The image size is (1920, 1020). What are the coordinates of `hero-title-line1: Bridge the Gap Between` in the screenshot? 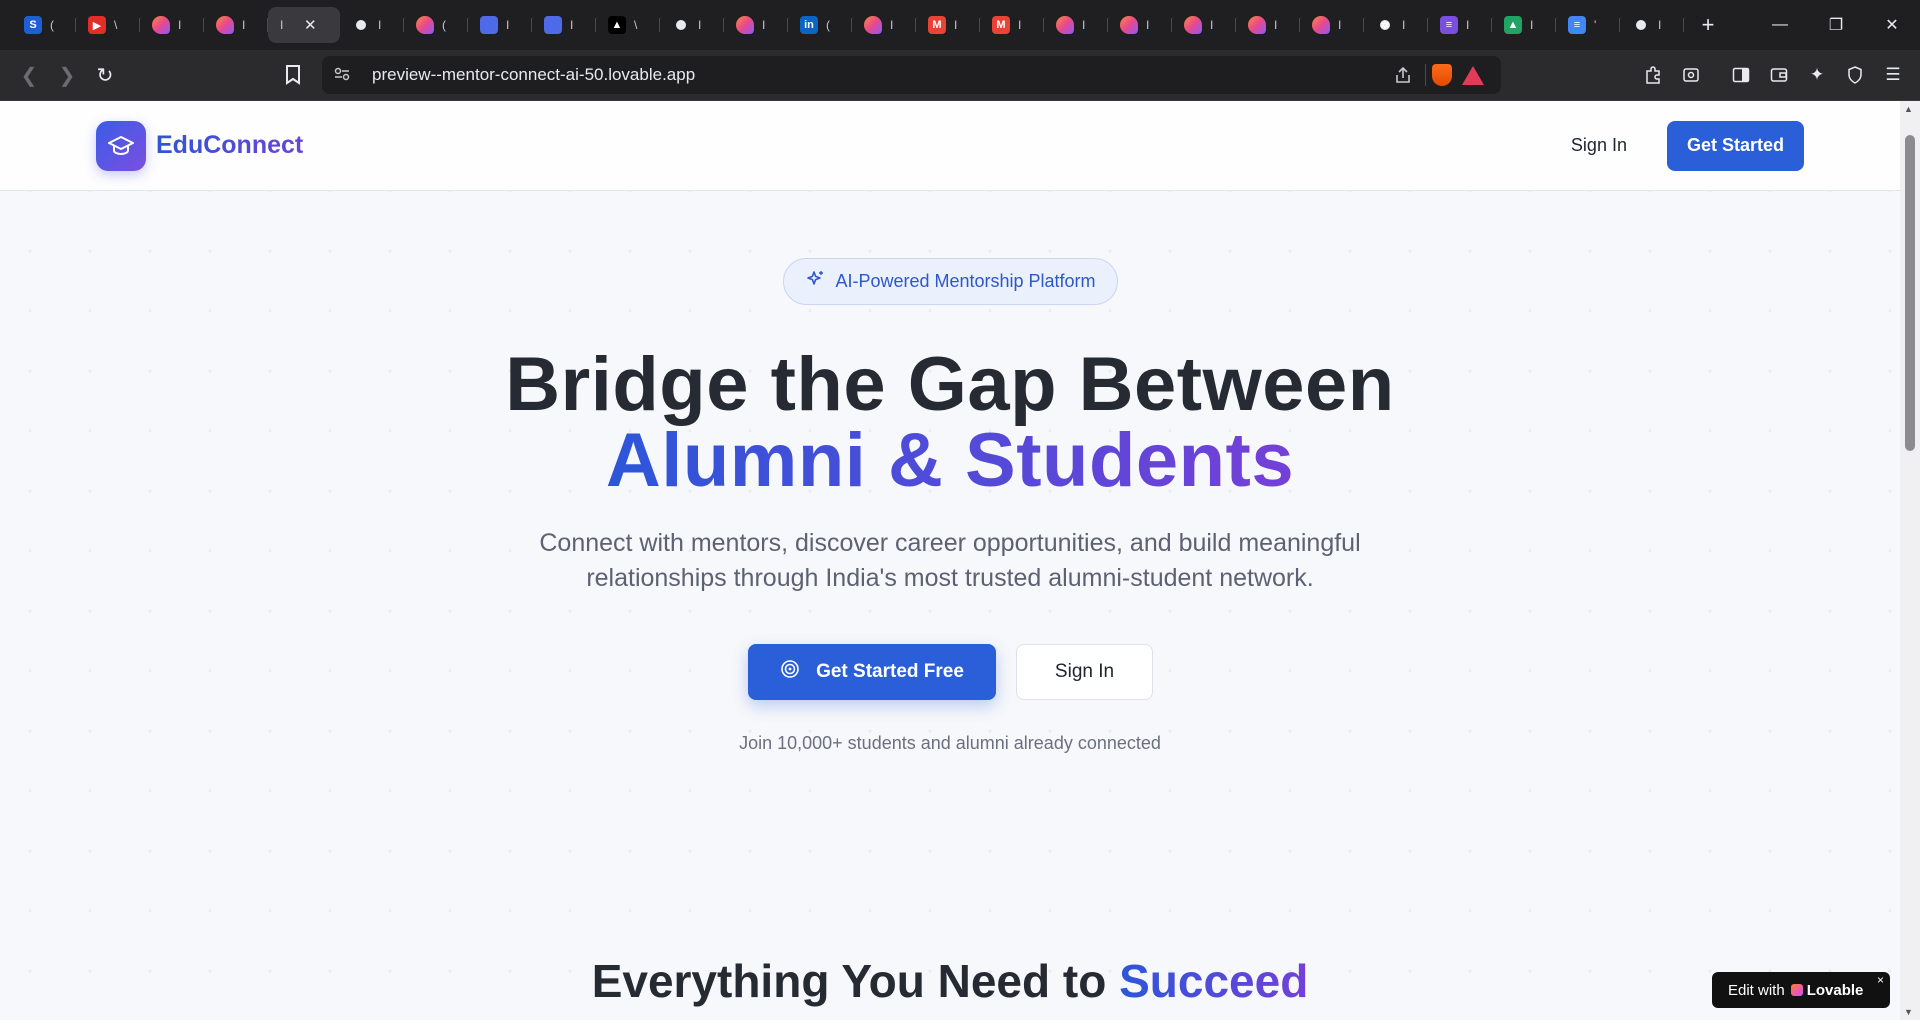 It's located at (950, 384).